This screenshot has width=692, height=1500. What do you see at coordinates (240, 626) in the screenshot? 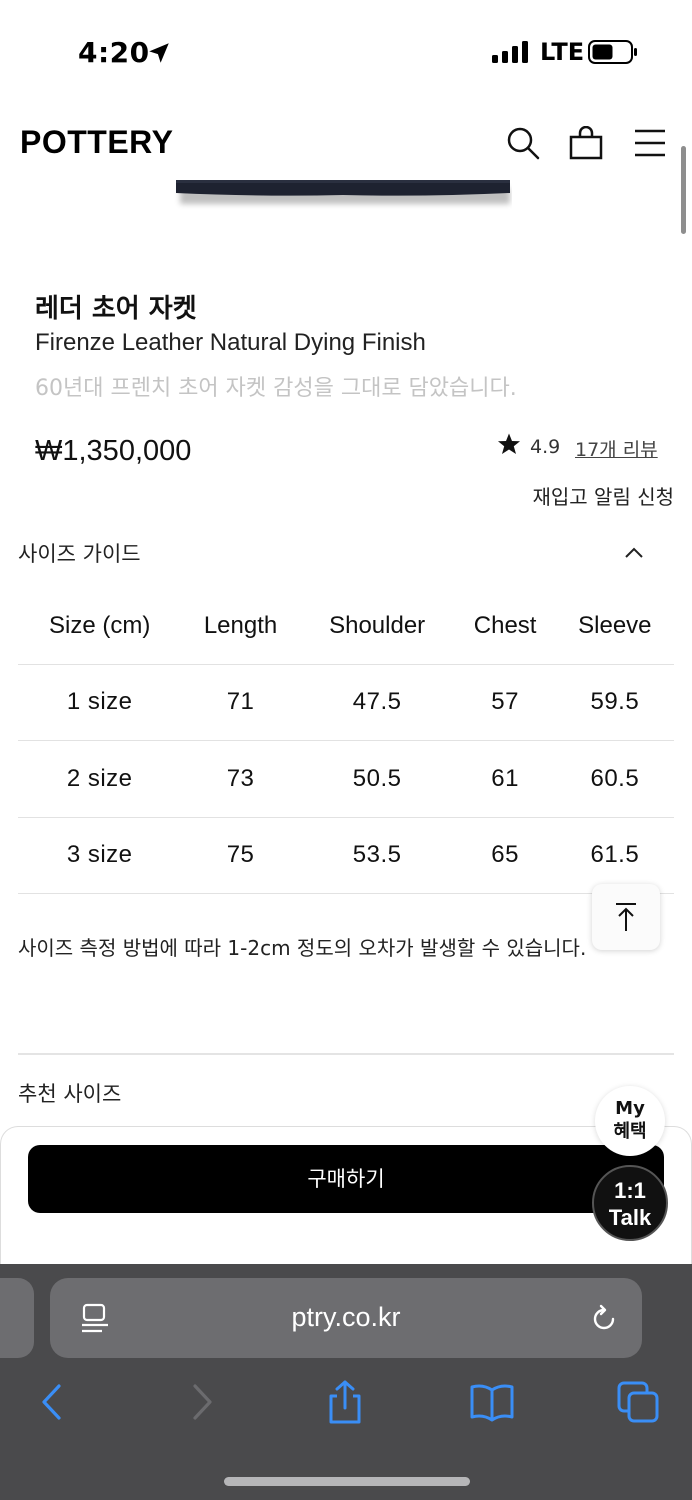
I see `column-header: Length` at bounding box center [240, 626].